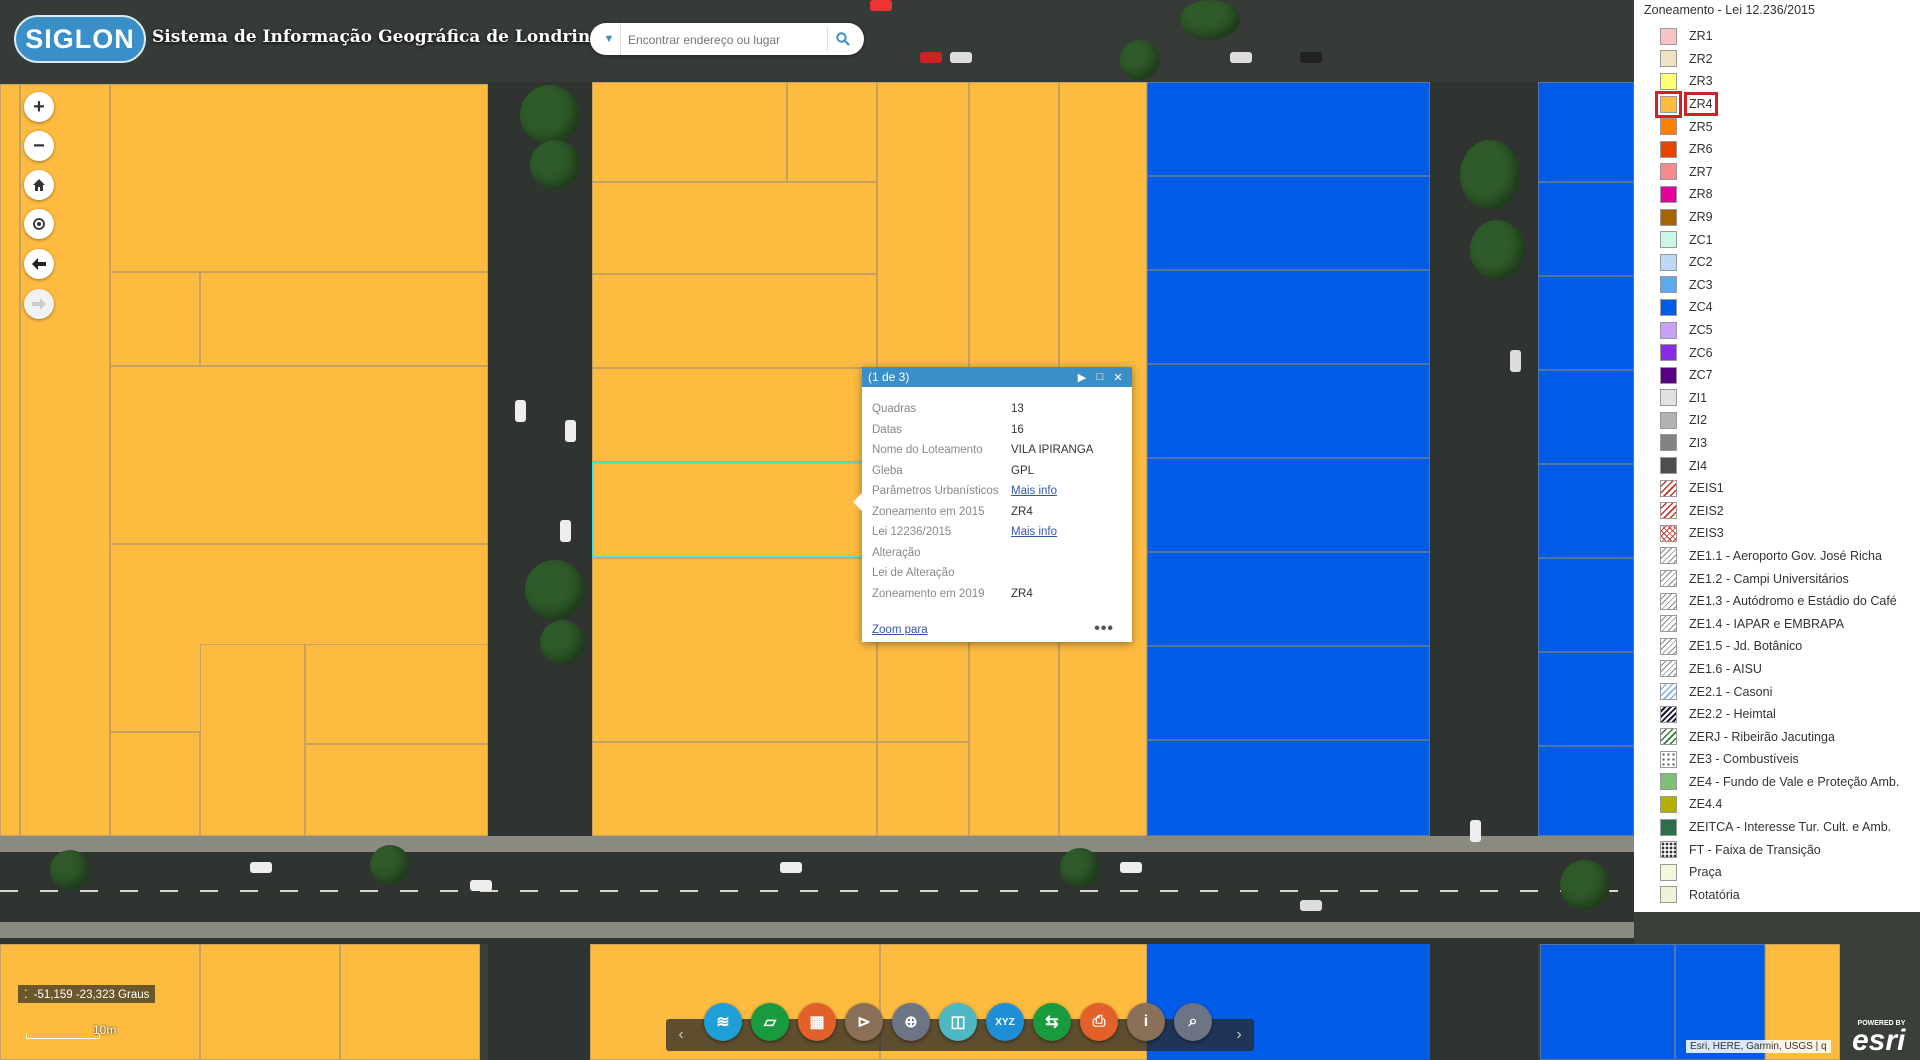  What do you see at coordinates (864, 1022) in the screenshot?
I see `filter-tool: ⊳` at bounding box center [864, 1022].